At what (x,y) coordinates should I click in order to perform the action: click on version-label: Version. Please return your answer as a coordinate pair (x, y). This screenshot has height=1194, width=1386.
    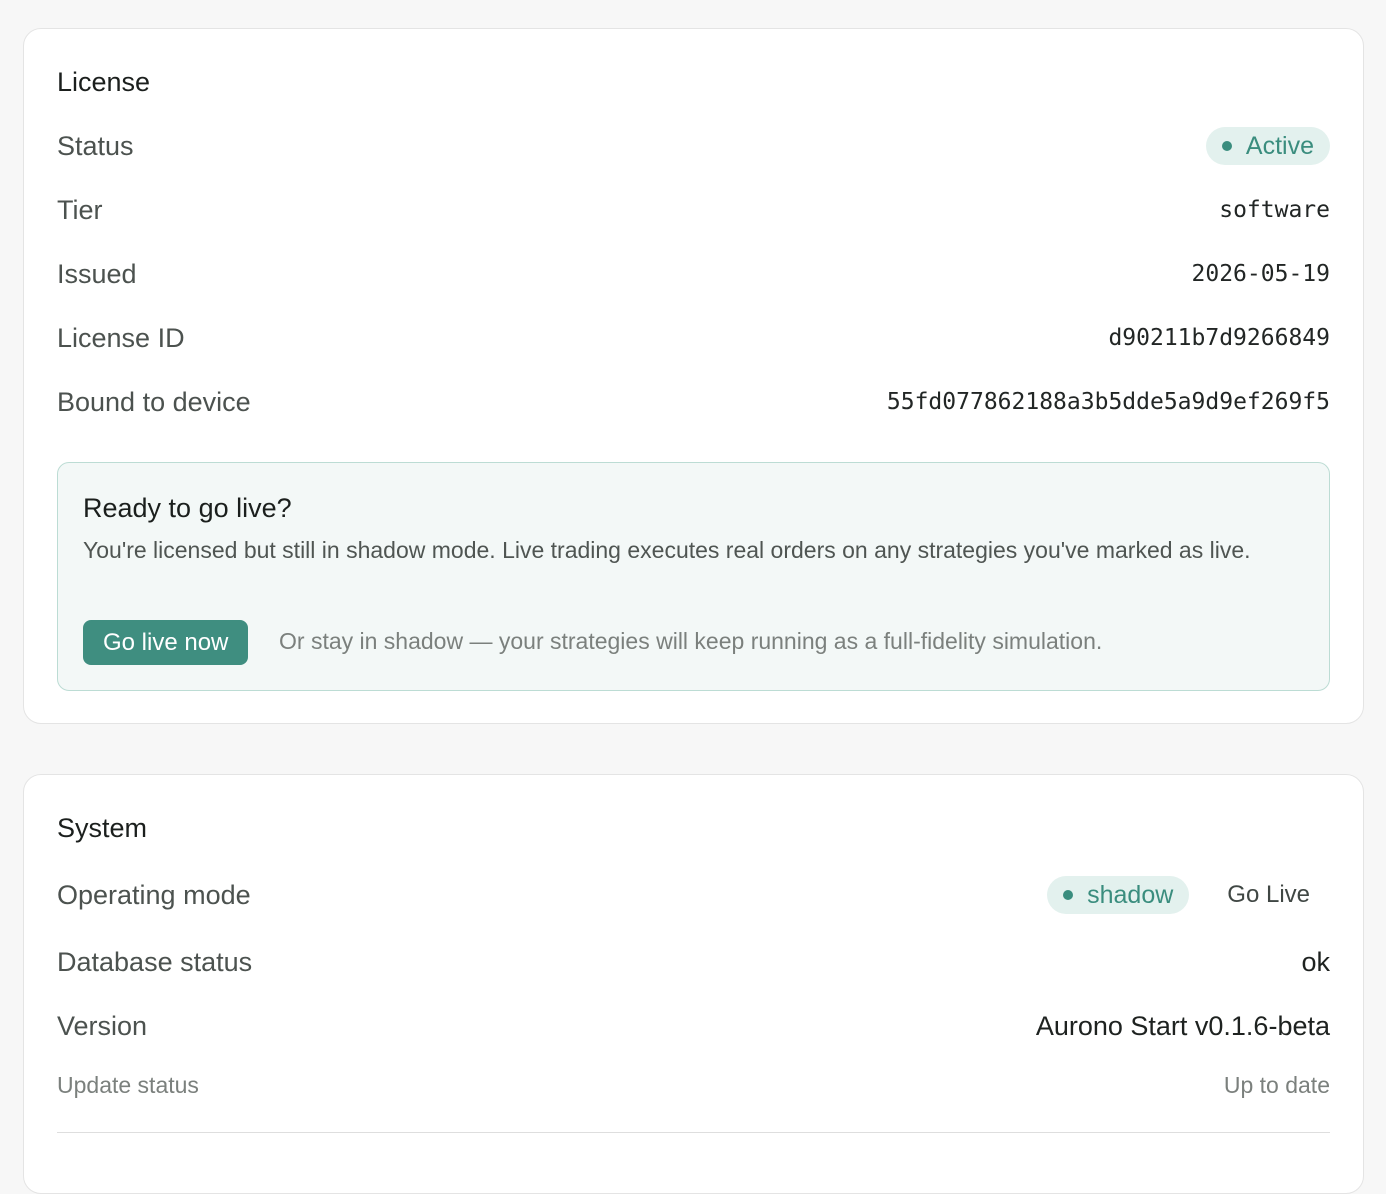
    Looking at the image, I should click on (102, 1025).